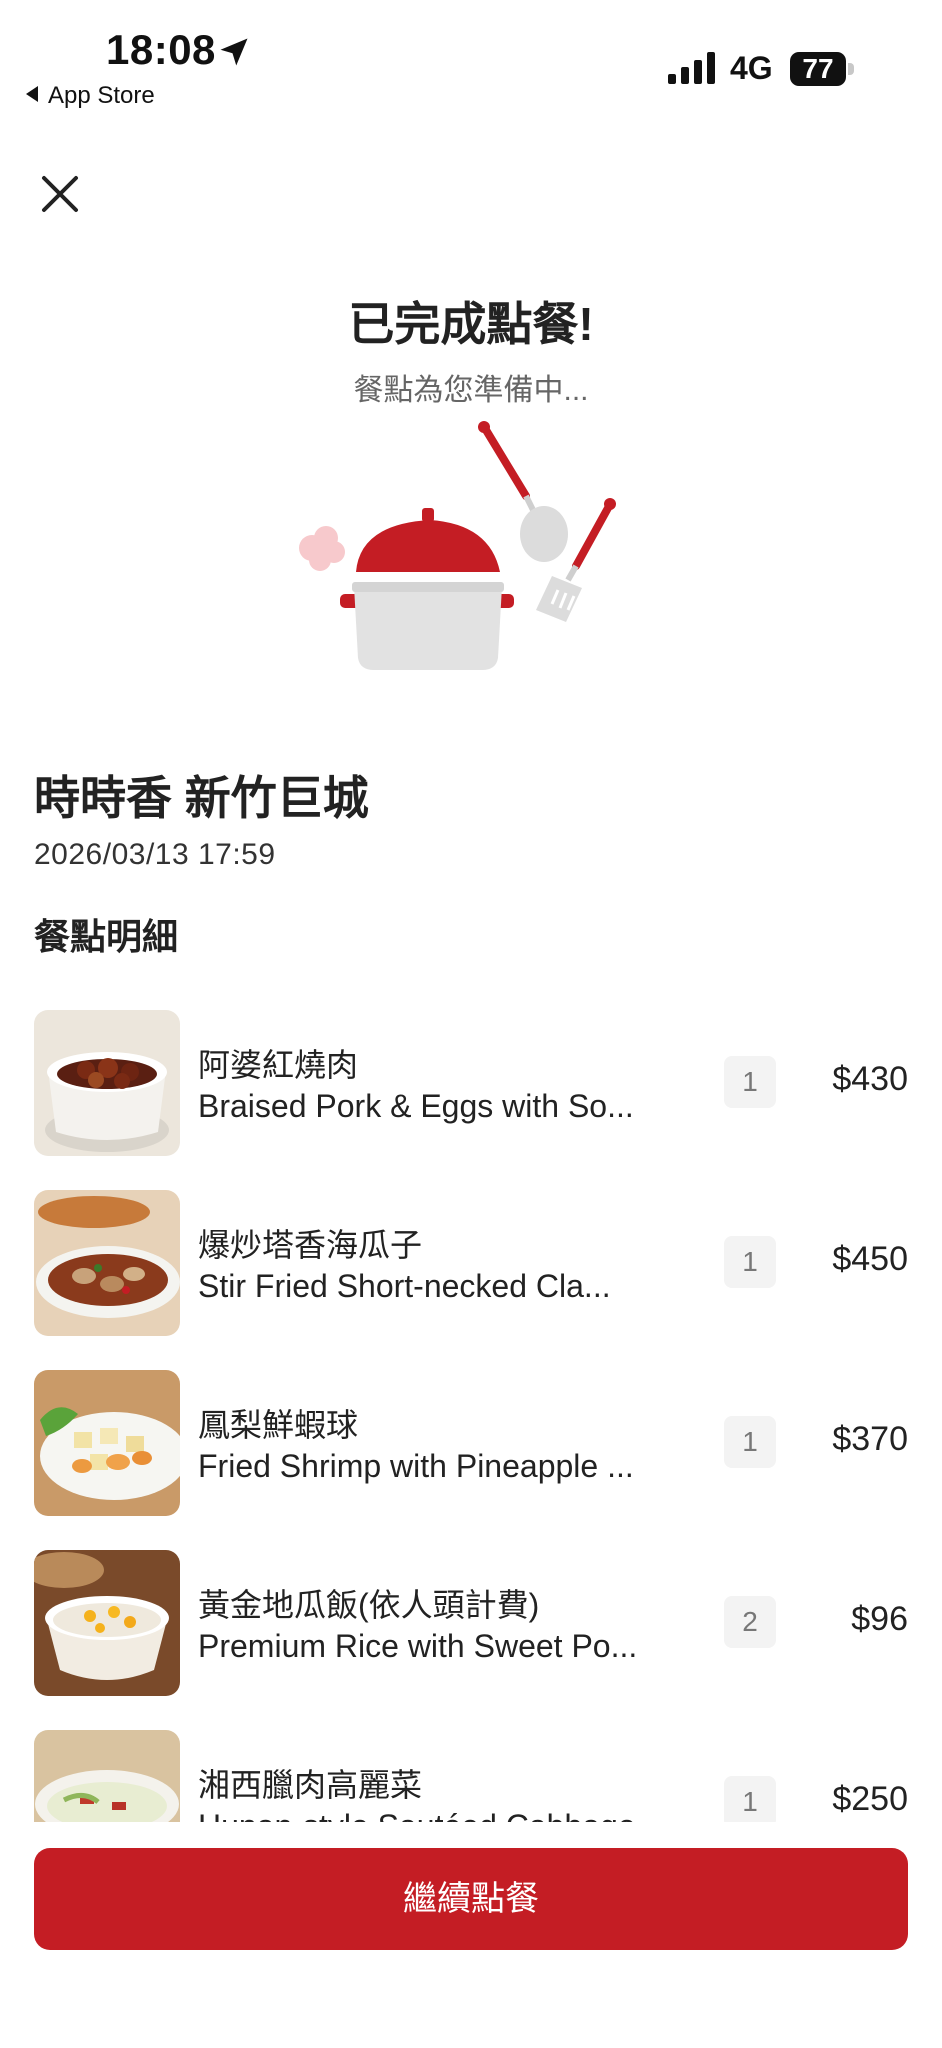 The image size is (942, 2048). Describe the element at coordinates (278, 1425) in the screenshot. I see `item-name-zh: 鳳梨鮮蝦球` at that location.